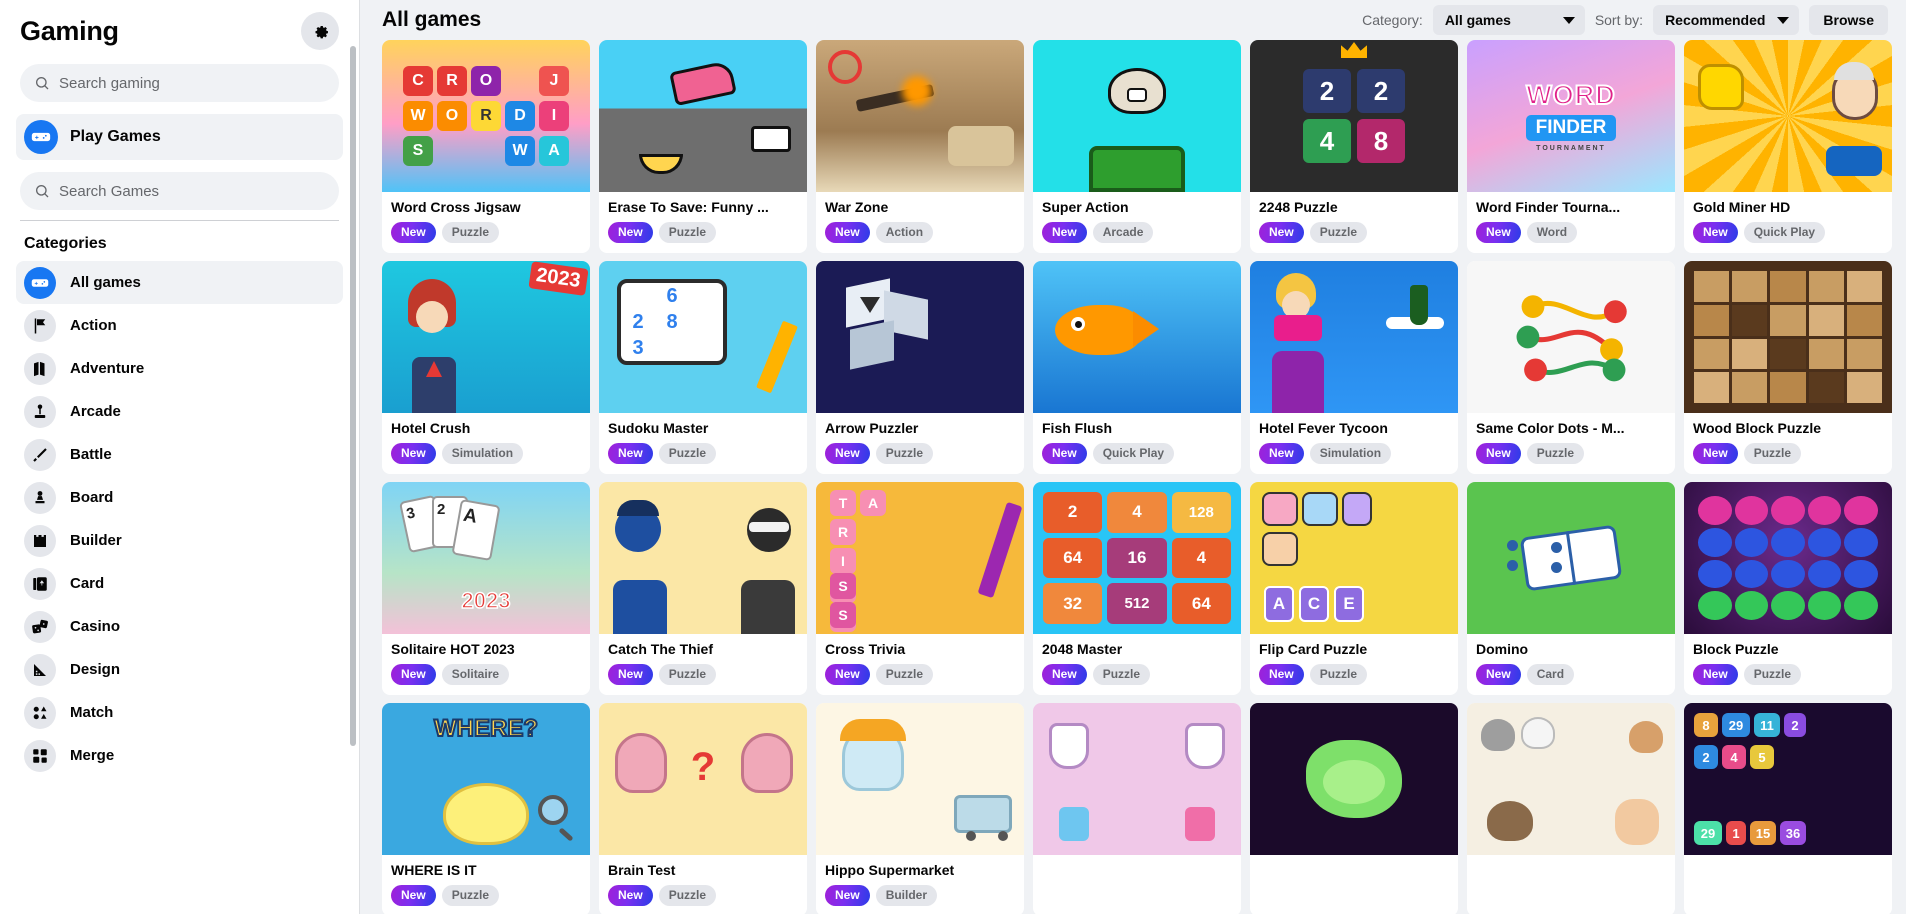 The image size is (1906, 914). Describe the element at coordinates (920, 588) in the screenshot. I see `game-card: T R I V I A S S` at that location.